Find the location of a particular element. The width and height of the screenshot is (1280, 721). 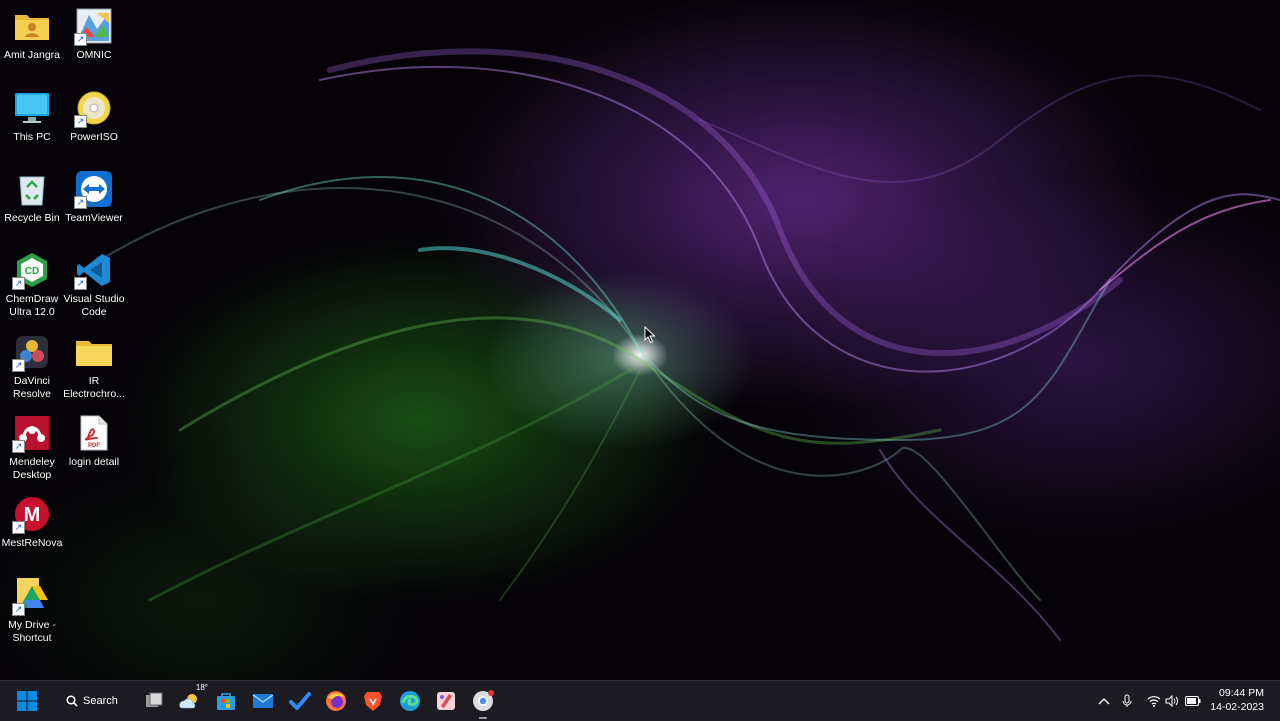

desktop-icon-label: PowerISO is located at coordinates (94, 137).